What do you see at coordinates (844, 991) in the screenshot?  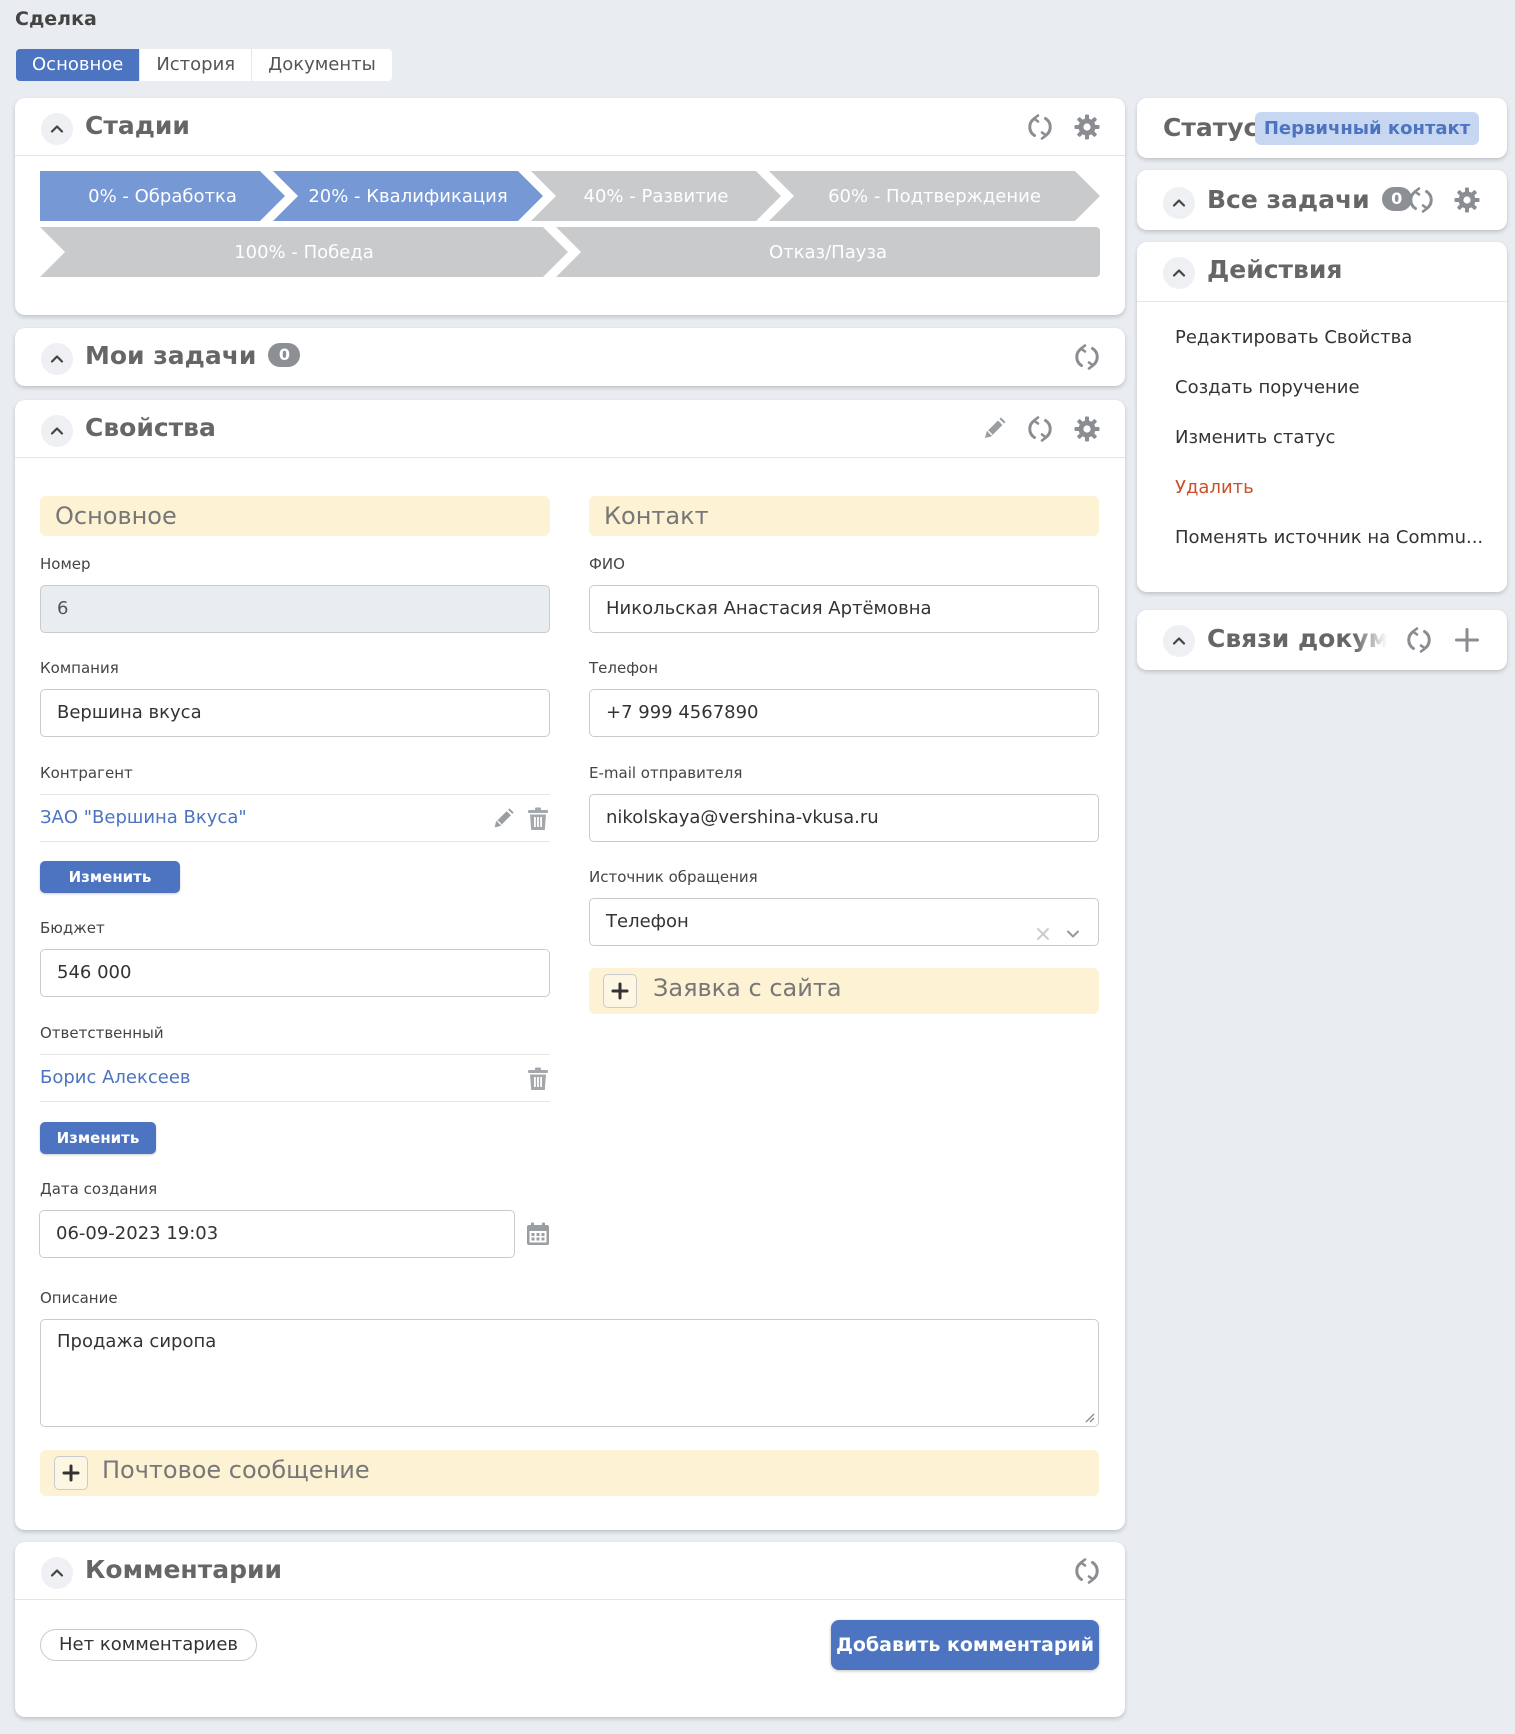 I see `site-request-section: Заявка с сайта` at bounding box center [844, 991].